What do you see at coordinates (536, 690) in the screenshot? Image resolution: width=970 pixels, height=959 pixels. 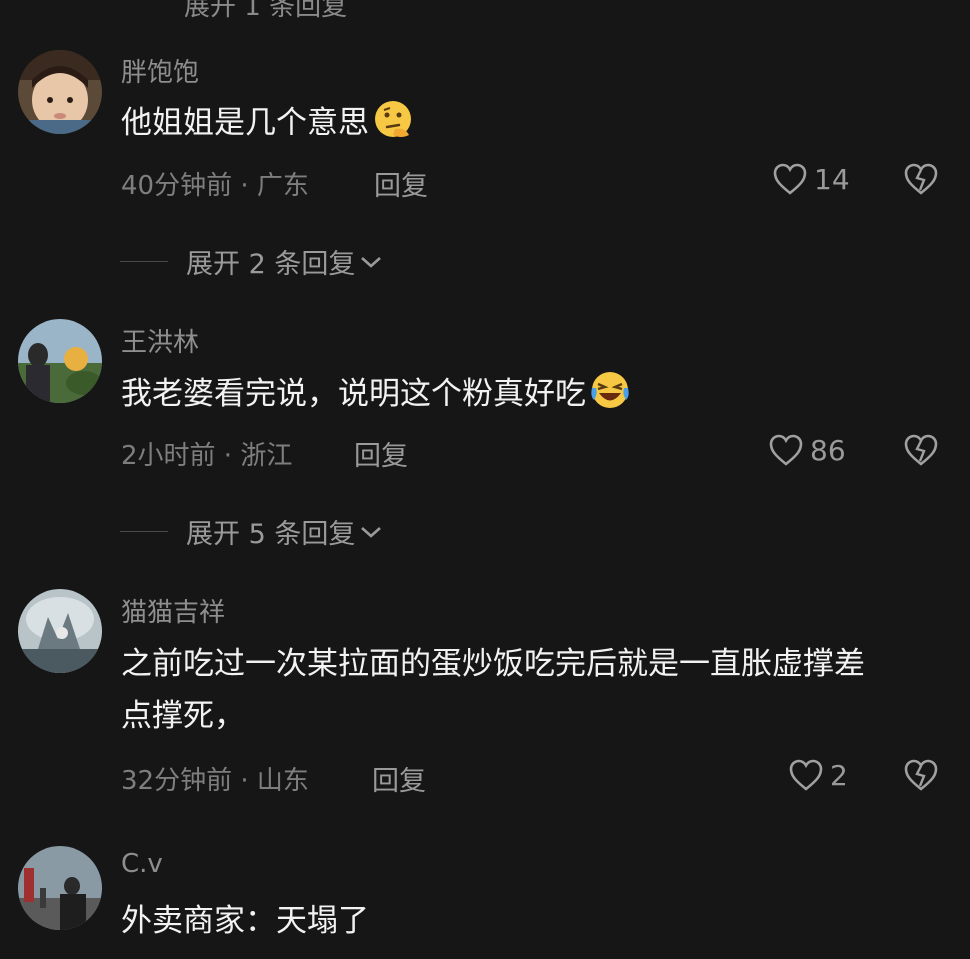 I see `comment-text: 之前吃过一次某拉面的蛋炒饭吃完后就是一直胀虚撑差 点撑死，` at bounding box center [536, 690].